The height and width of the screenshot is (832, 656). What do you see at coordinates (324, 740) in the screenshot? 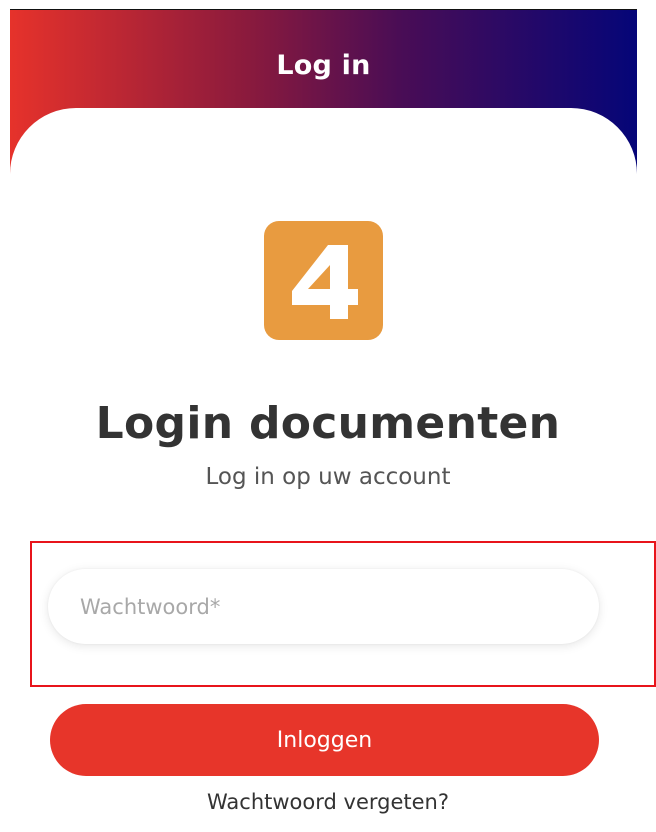
I see `login-button: Inloggen` at bounding box center [324, 740].